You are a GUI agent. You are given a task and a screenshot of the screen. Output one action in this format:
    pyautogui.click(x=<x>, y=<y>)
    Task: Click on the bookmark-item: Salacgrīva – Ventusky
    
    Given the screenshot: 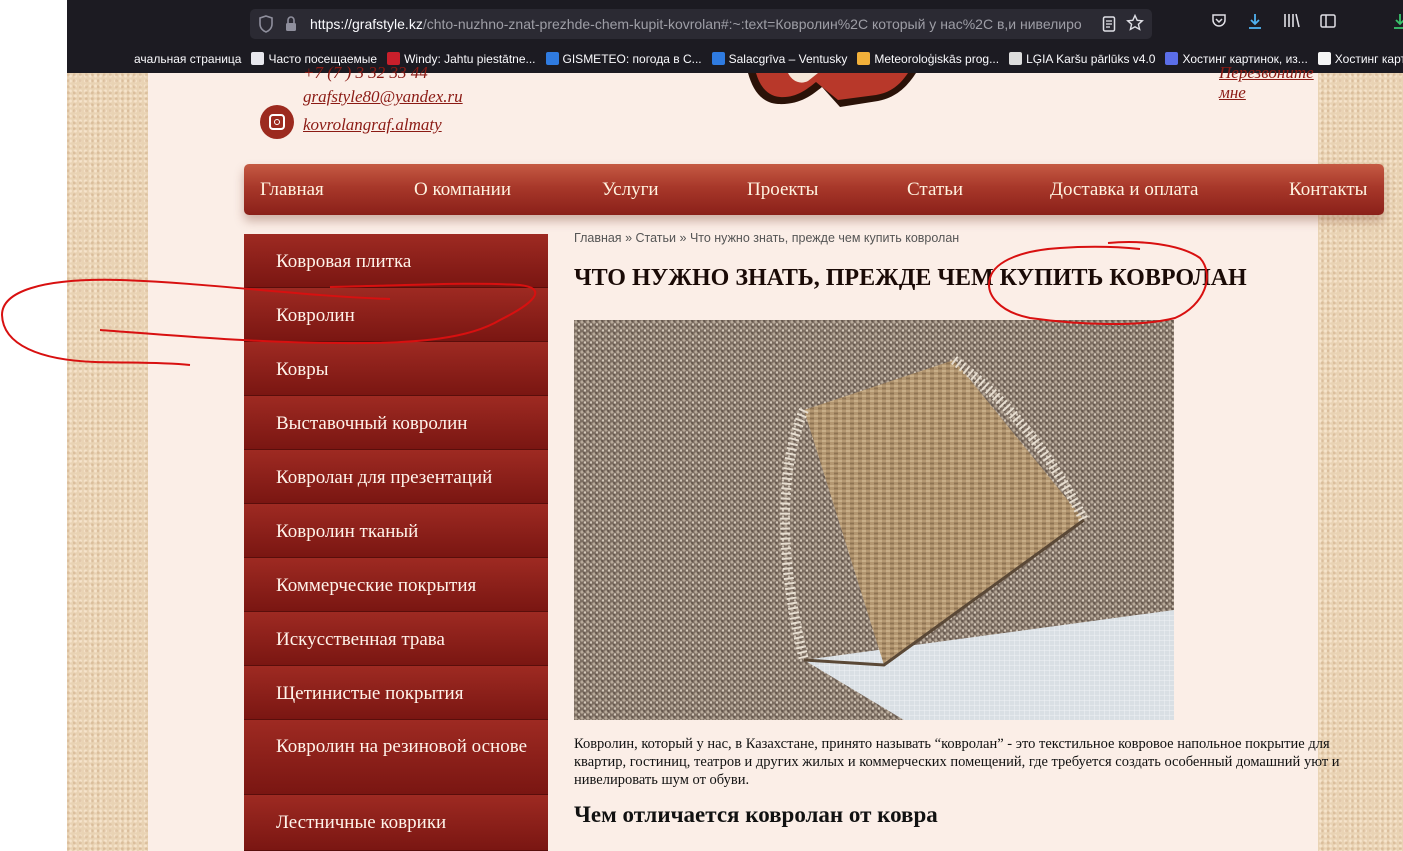 What is the action you would take?
    pyautogui.click(x=779, y=59)
    